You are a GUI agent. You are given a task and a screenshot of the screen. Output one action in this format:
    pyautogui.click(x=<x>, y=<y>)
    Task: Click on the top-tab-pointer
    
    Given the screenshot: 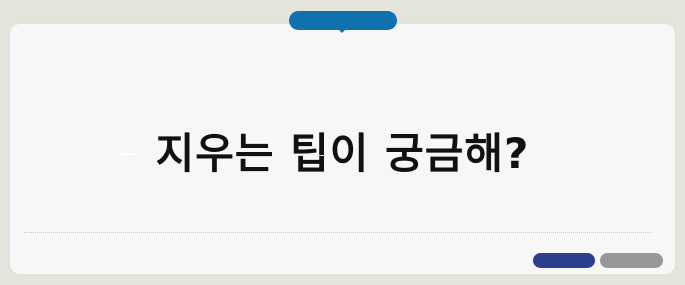 What is the action you would take?
    pyautogui.click(x=342, y=31)
    